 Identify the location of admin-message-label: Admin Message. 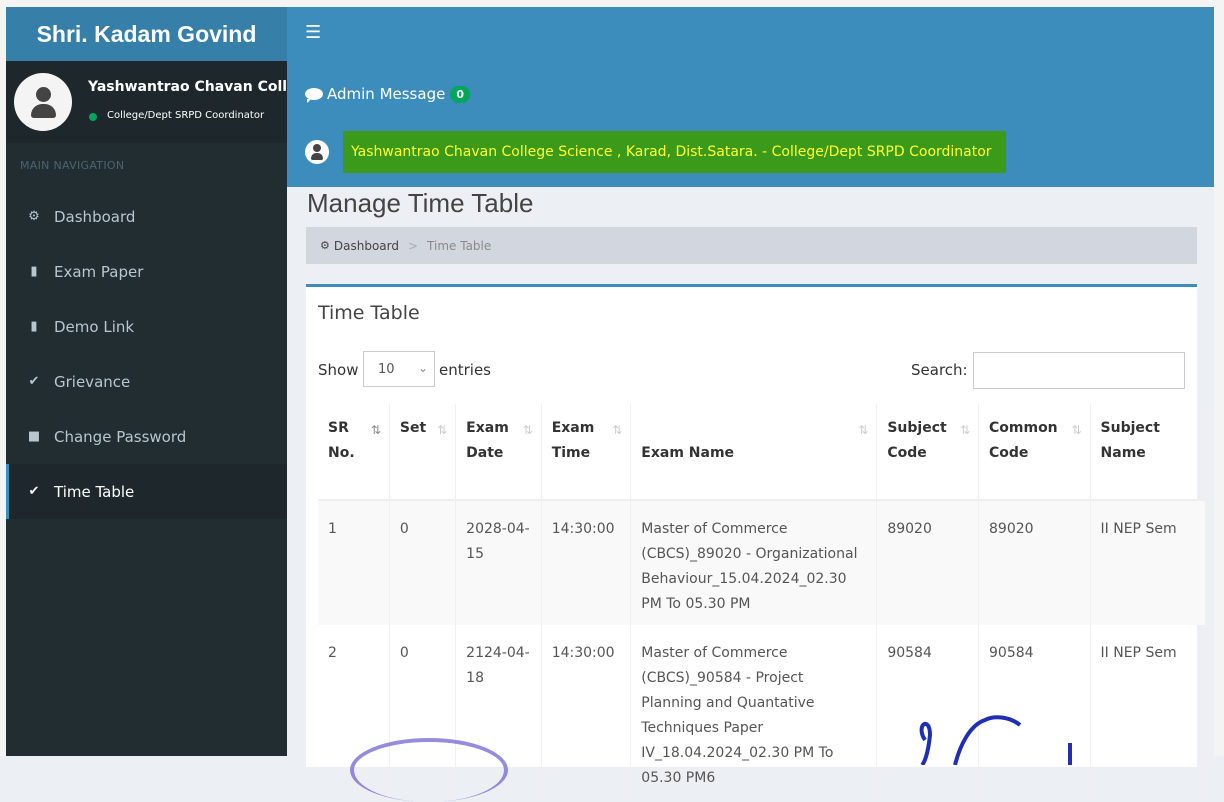
(386, 94).